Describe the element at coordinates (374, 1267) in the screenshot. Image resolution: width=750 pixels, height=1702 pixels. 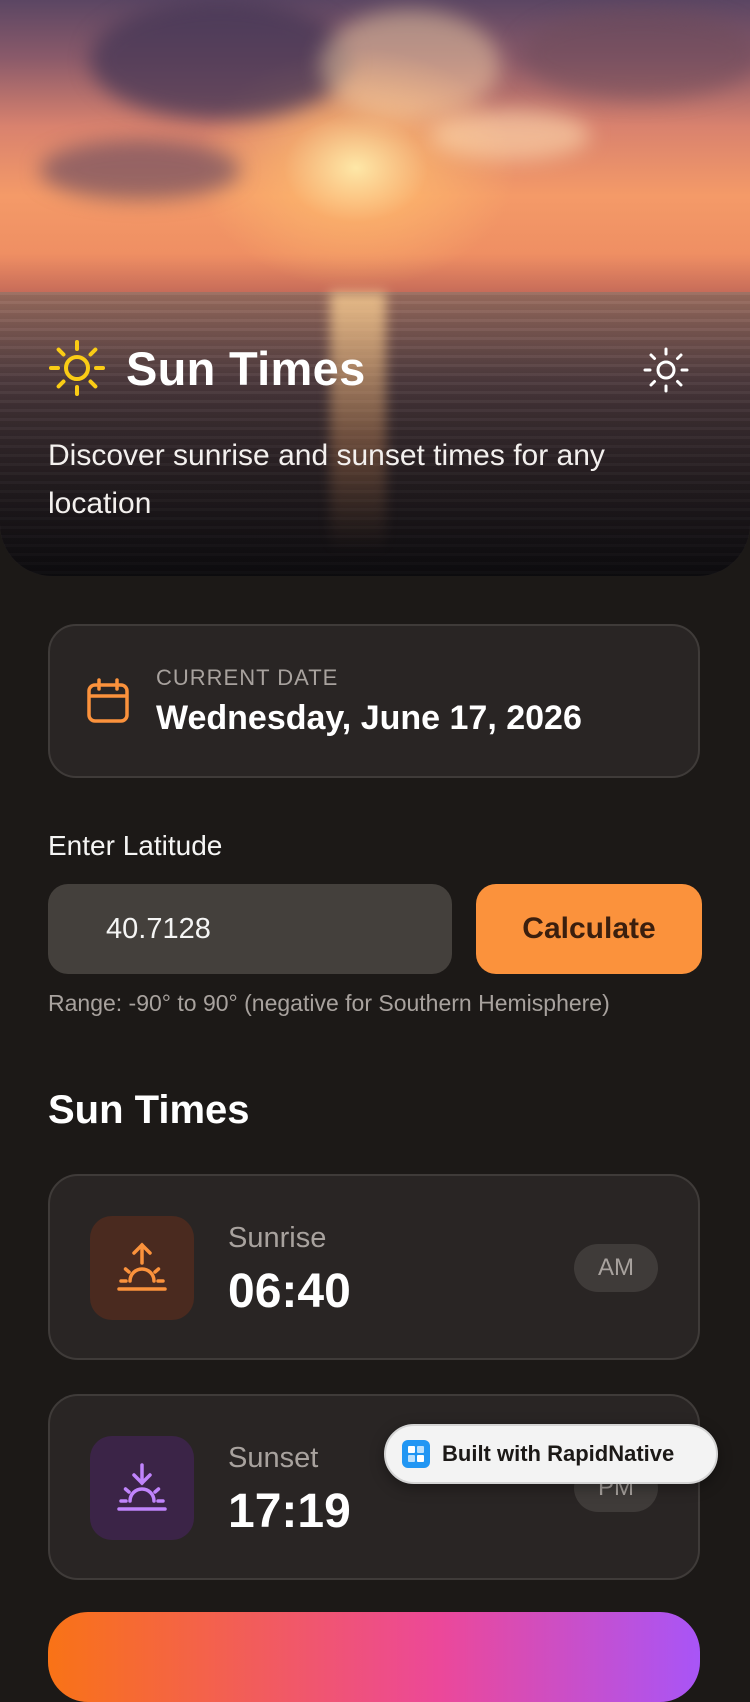
I see `sunrise-card: Sunrise 06:40 AM` at that location.